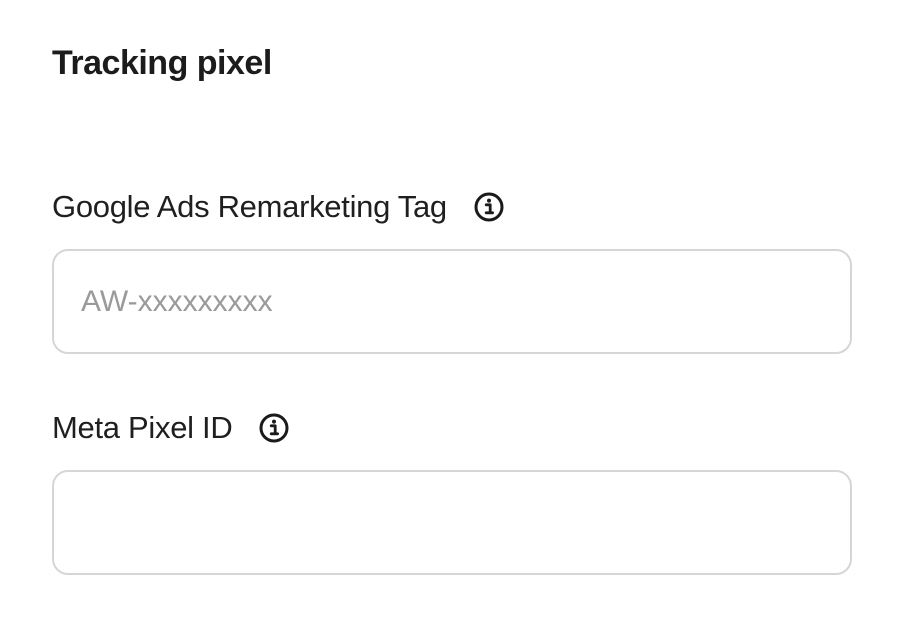 The width and height of the screenshot is (902, 628). I want to click on google-ads-input-box, so click(452, 301).